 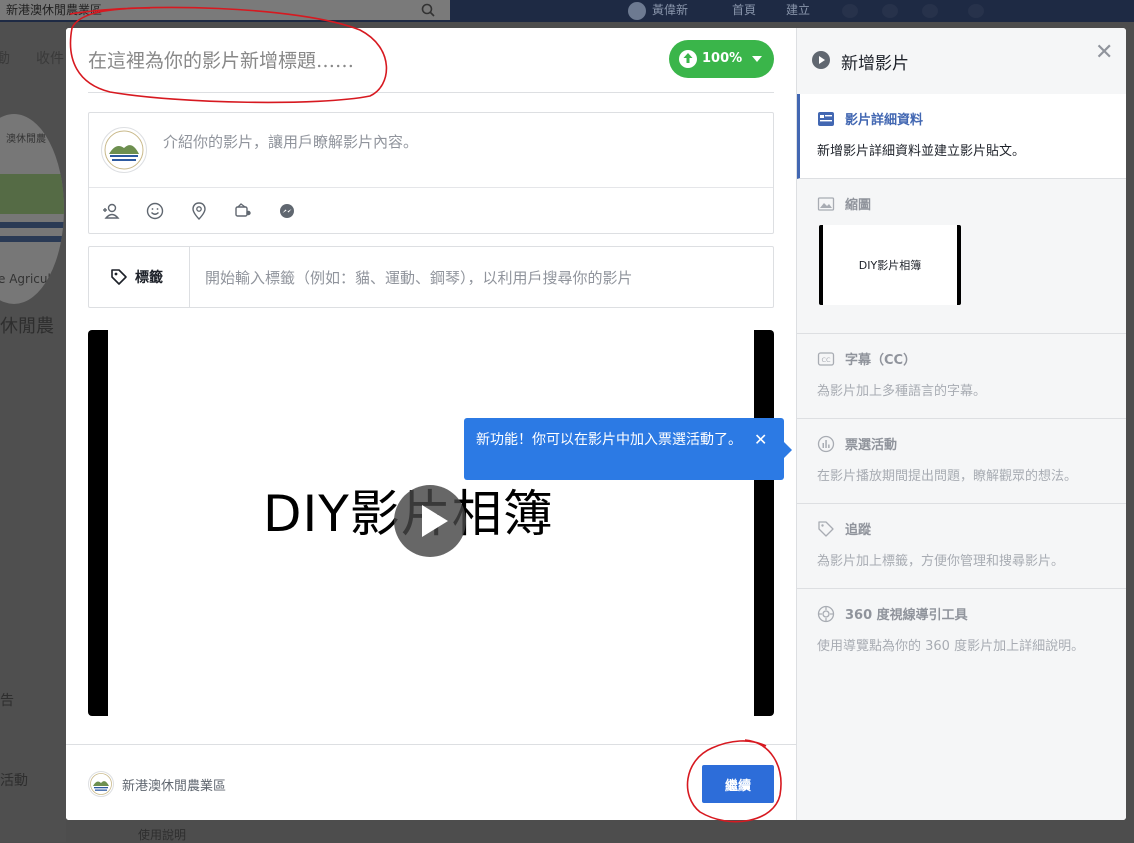 What do you see at coordinates (155, 211) in the screenshot?
I see `emoji-icon` at bounding box center [155, 211].